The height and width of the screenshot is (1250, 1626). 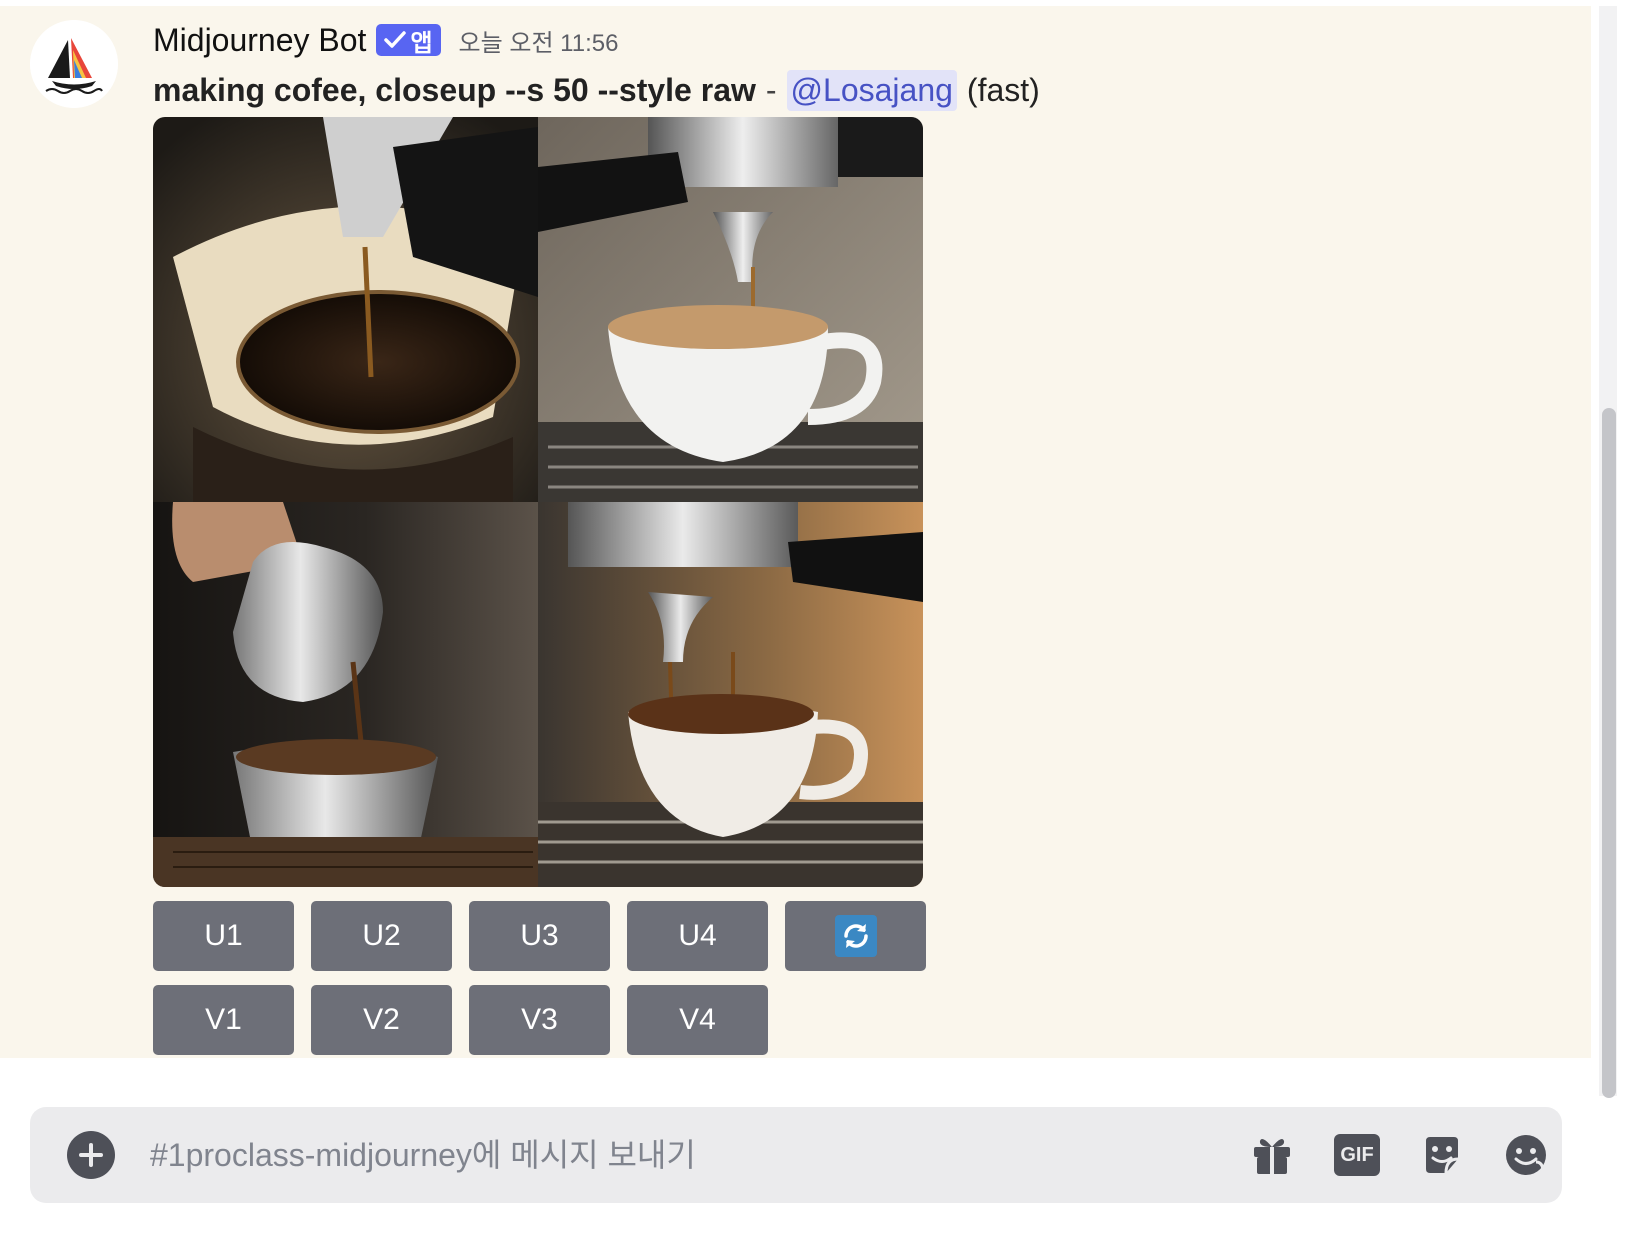 I want to click on sticker-button, so click(x=1442, y=1155).